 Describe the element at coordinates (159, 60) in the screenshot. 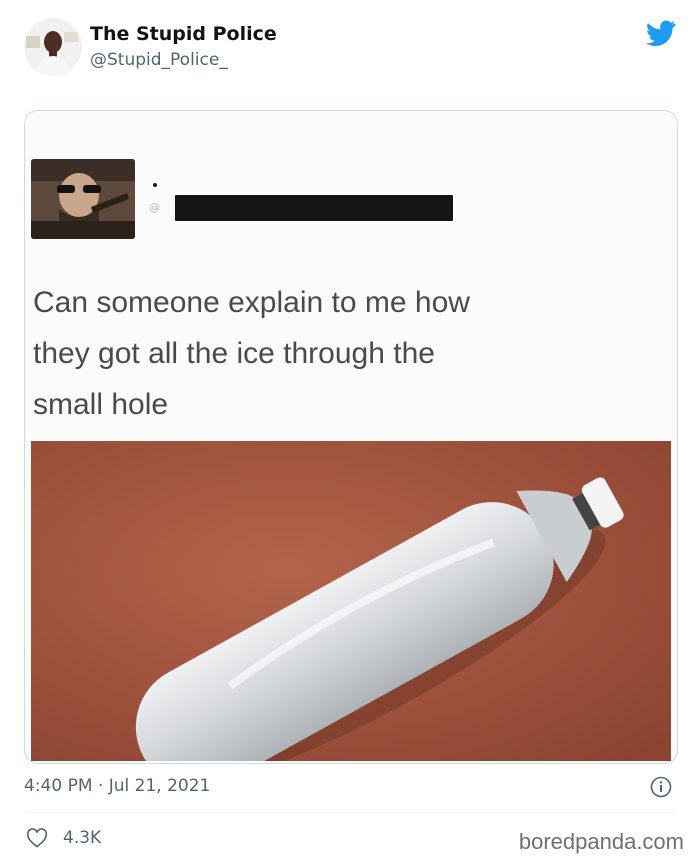

I see `author-handle: @Stupid_Police_` at that location.